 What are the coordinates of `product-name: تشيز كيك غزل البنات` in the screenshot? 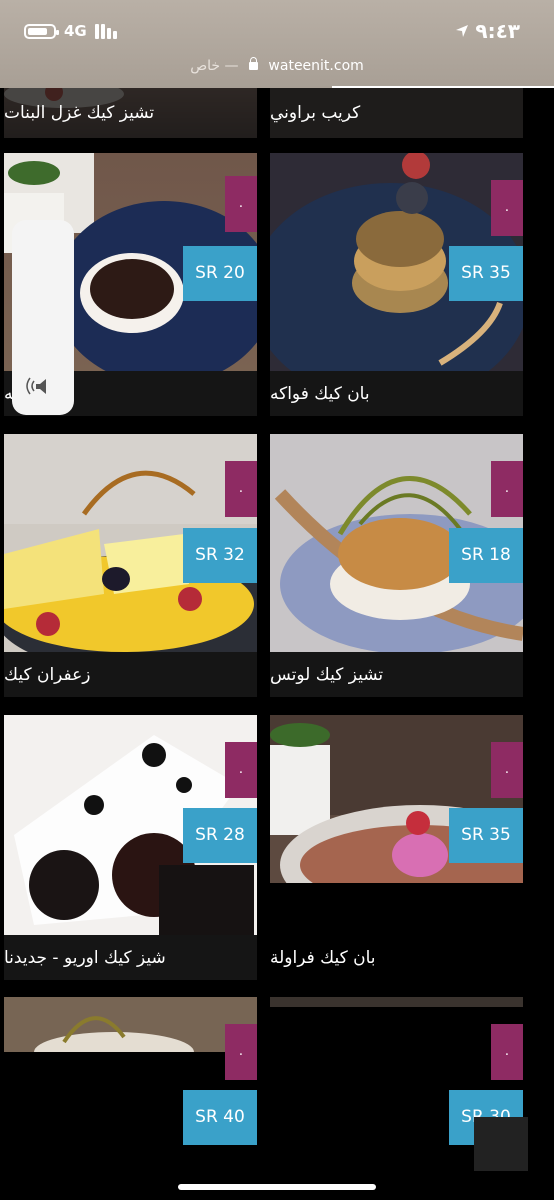 It's located at (130, 113).